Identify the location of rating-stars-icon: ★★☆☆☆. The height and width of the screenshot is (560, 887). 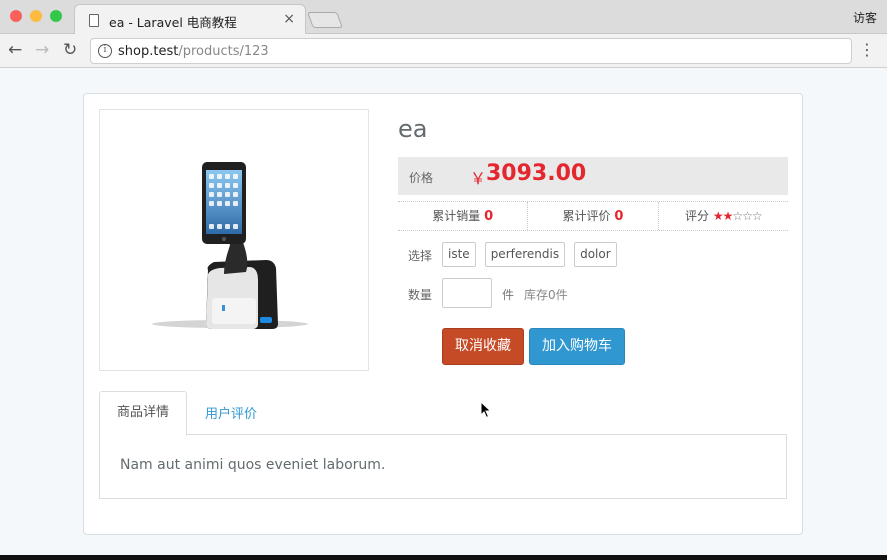
(737, 216).